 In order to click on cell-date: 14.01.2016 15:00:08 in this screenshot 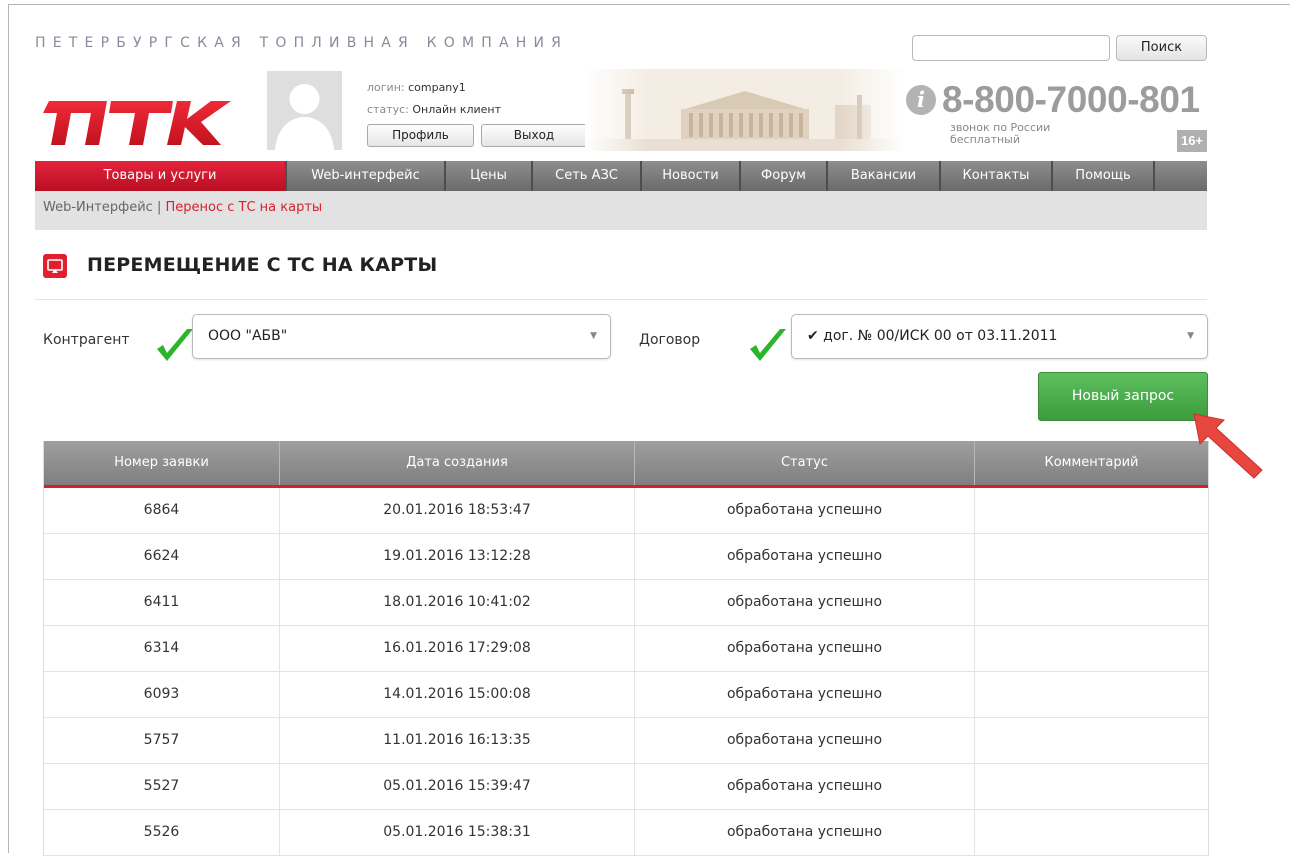, I will do `click(457, 694)`.